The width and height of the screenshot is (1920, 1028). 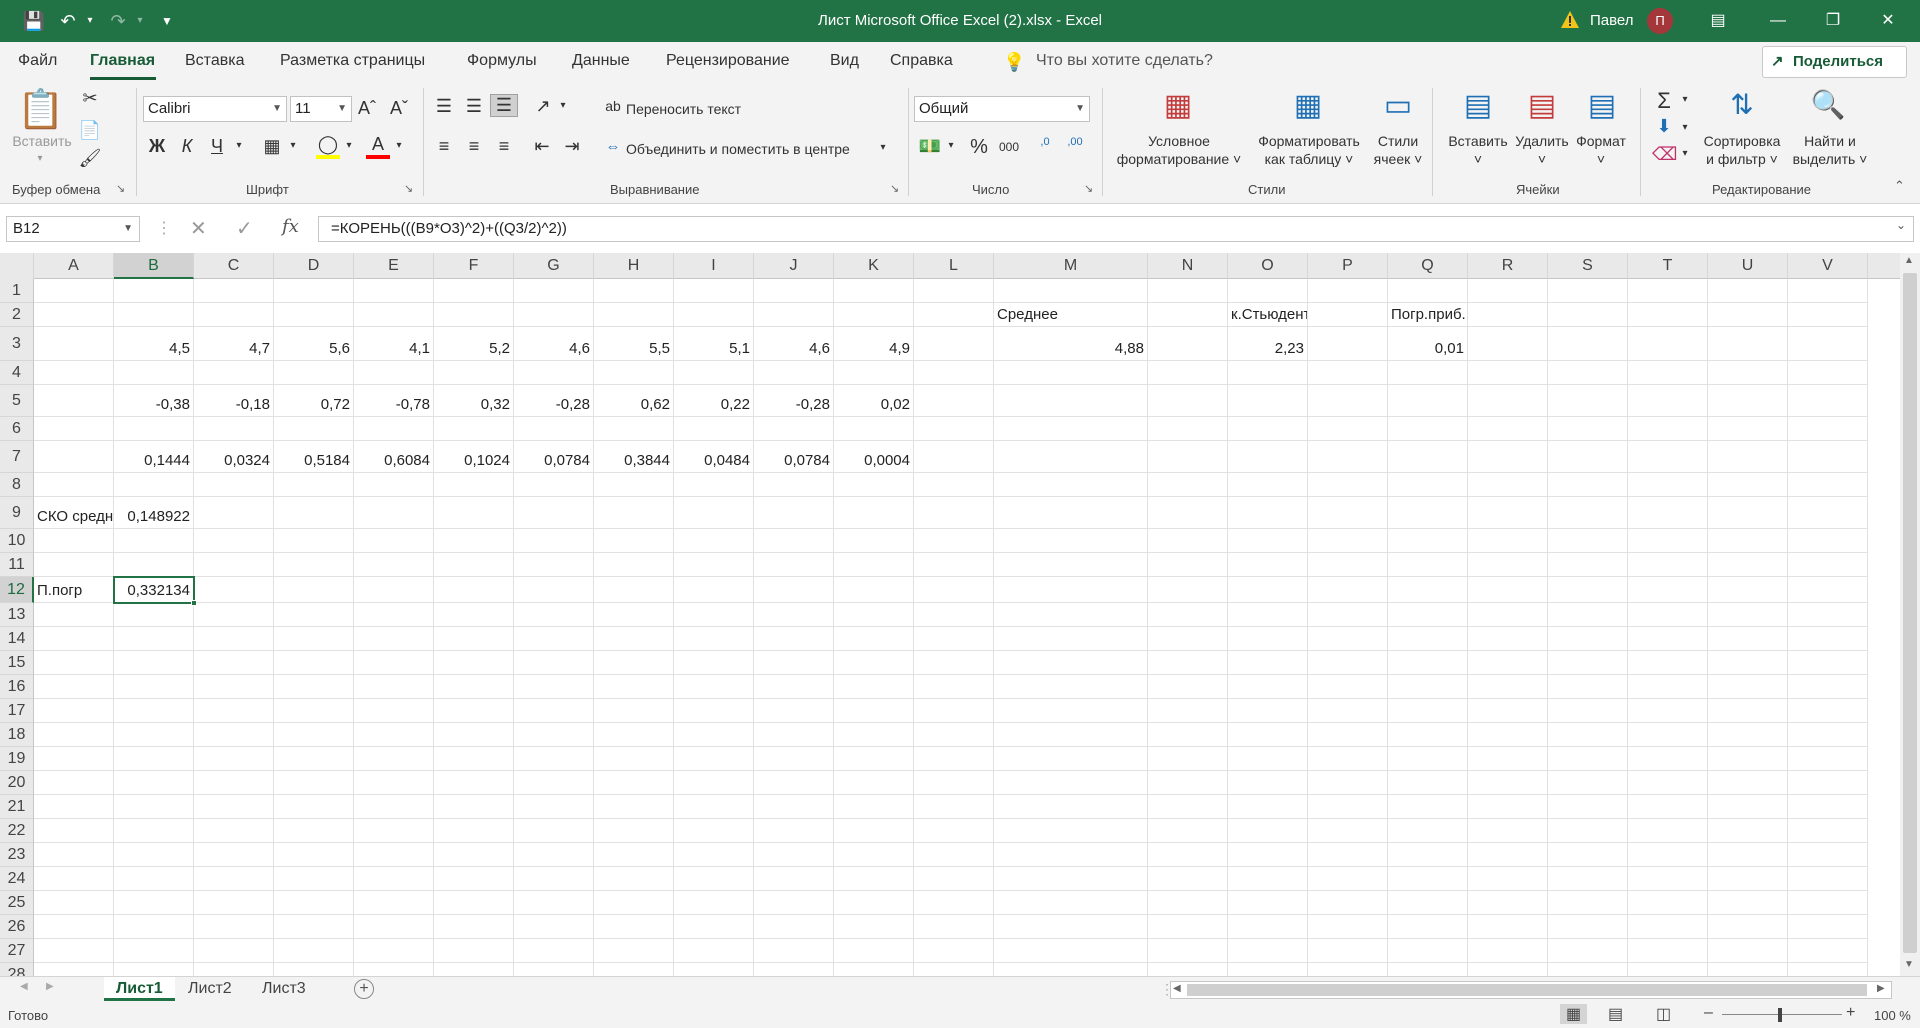 I want to click on row-header: 6, so click(x=17, y=429).